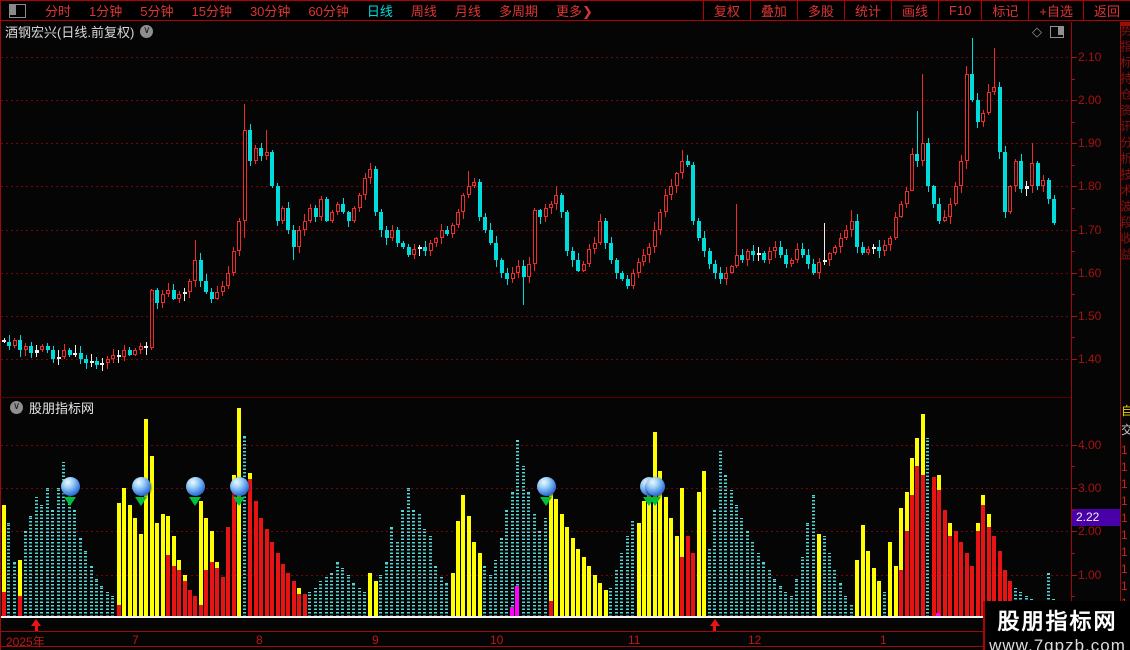 Image resolution: width=1130 pixels, height=650 pixels. Describe the element at coordinates (535, 445) in the screenshot. I see `indicator-gridline` at that location.